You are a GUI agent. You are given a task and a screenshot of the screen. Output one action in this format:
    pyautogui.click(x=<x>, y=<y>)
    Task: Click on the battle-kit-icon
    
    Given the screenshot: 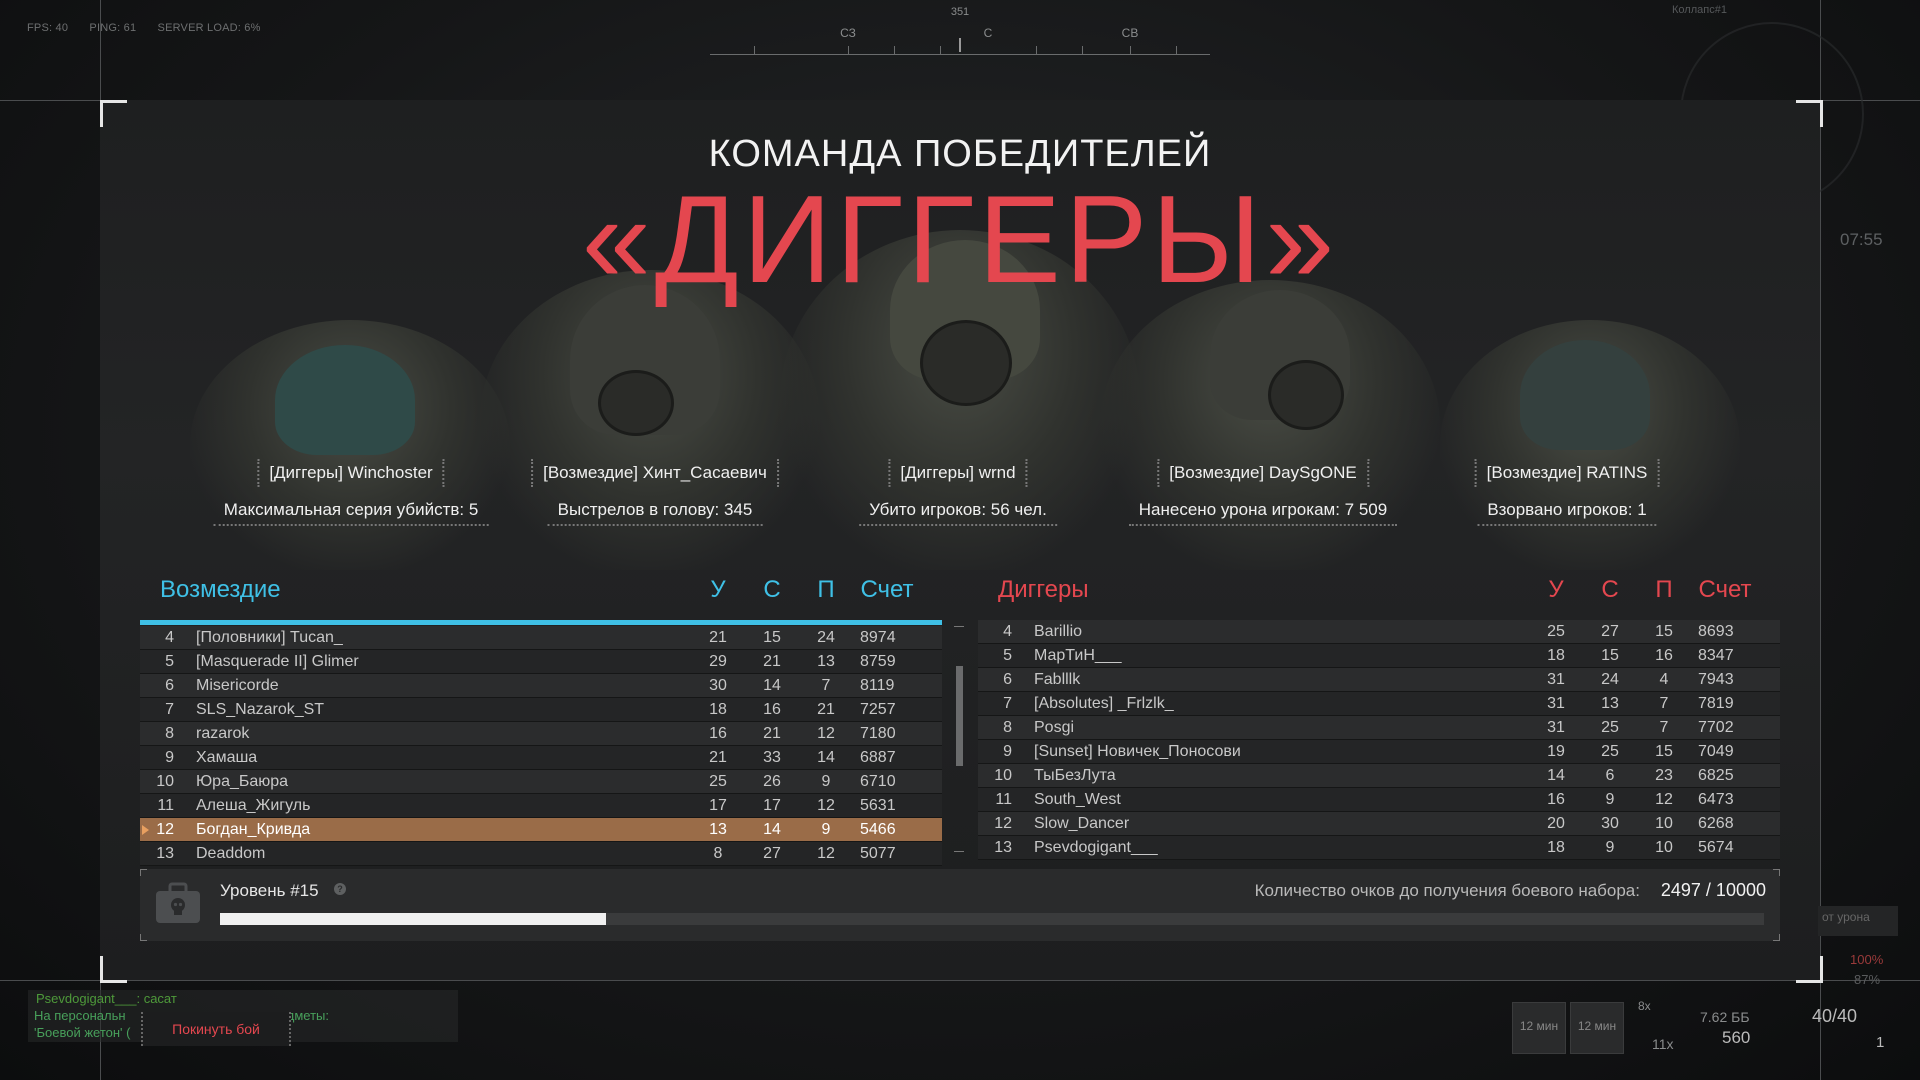 What is the action you would take?
    pyautogui.click(x=178, y=902)
    